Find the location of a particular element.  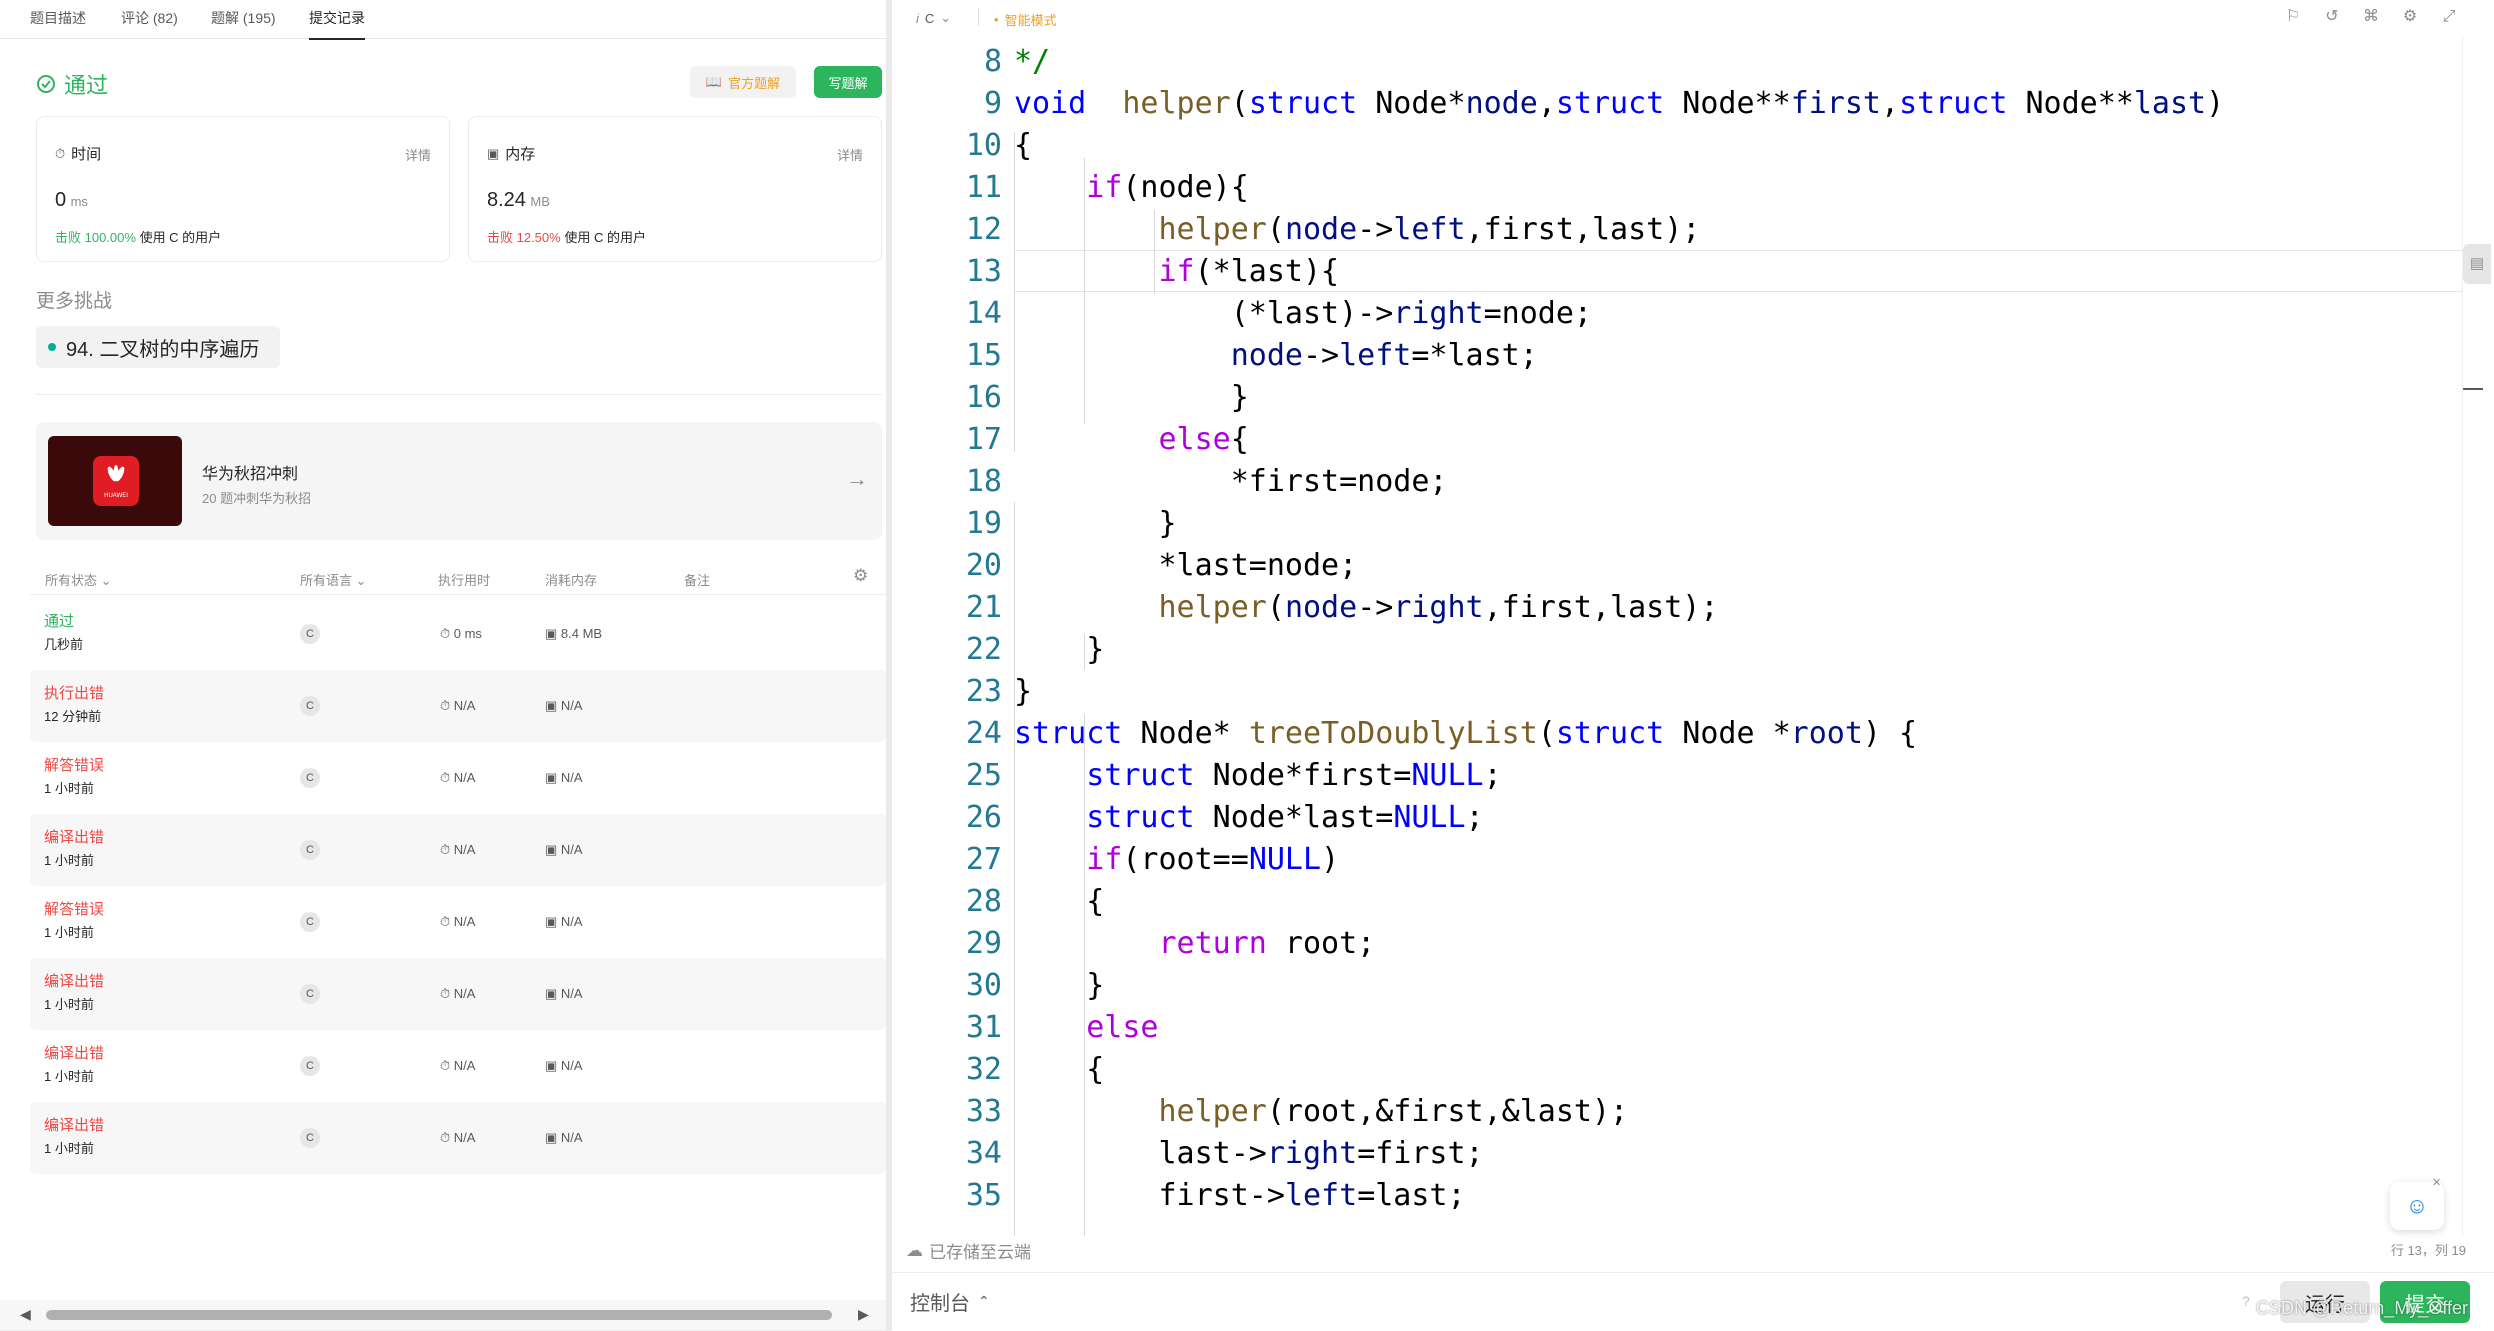

language-selector: i C ⌄ is located at coordinates (933, 18).